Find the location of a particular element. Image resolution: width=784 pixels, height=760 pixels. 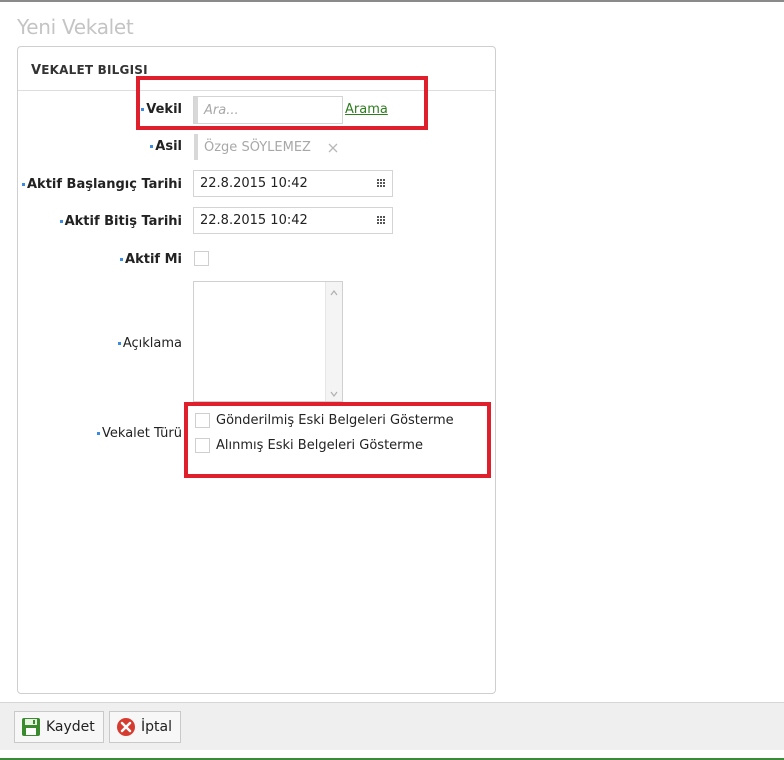

top-border is located at coordinates (392, 1).